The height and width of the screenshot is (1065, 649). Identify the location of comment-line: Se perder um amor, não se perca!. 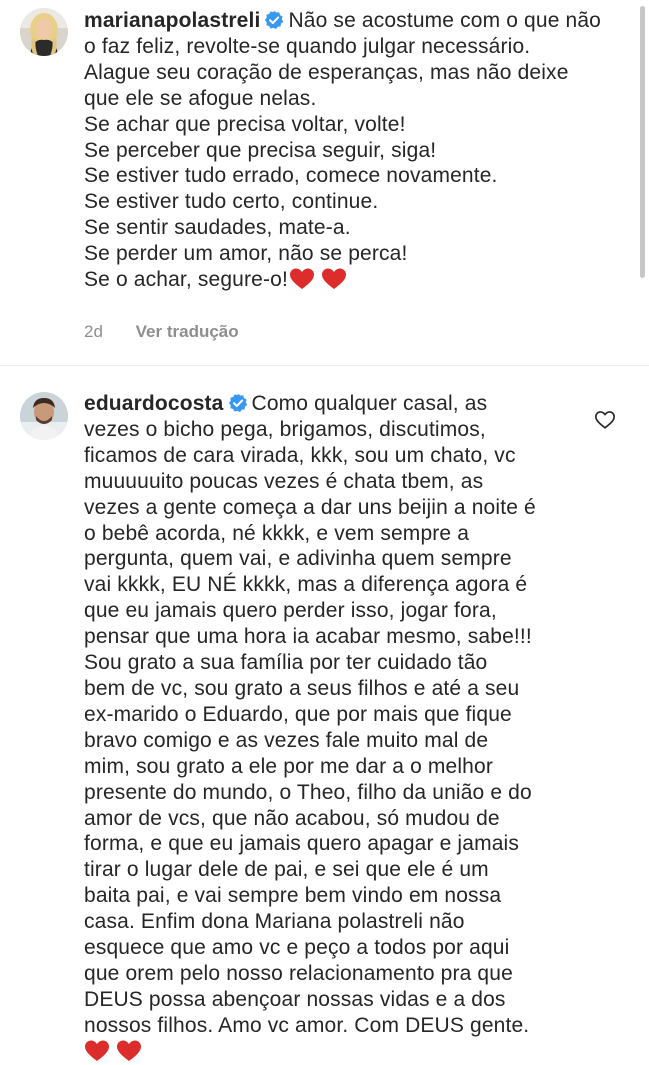
(246, 254).